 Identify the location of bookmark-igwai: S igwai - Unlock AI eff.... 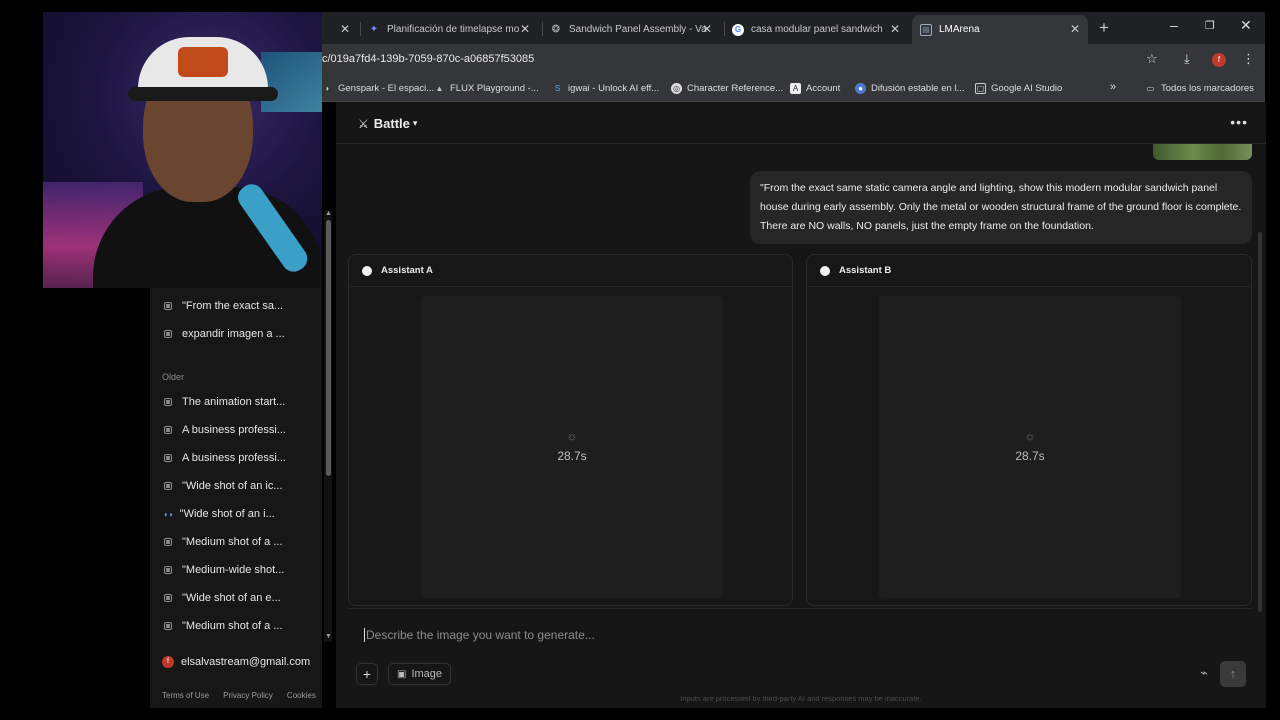
(605, 88).